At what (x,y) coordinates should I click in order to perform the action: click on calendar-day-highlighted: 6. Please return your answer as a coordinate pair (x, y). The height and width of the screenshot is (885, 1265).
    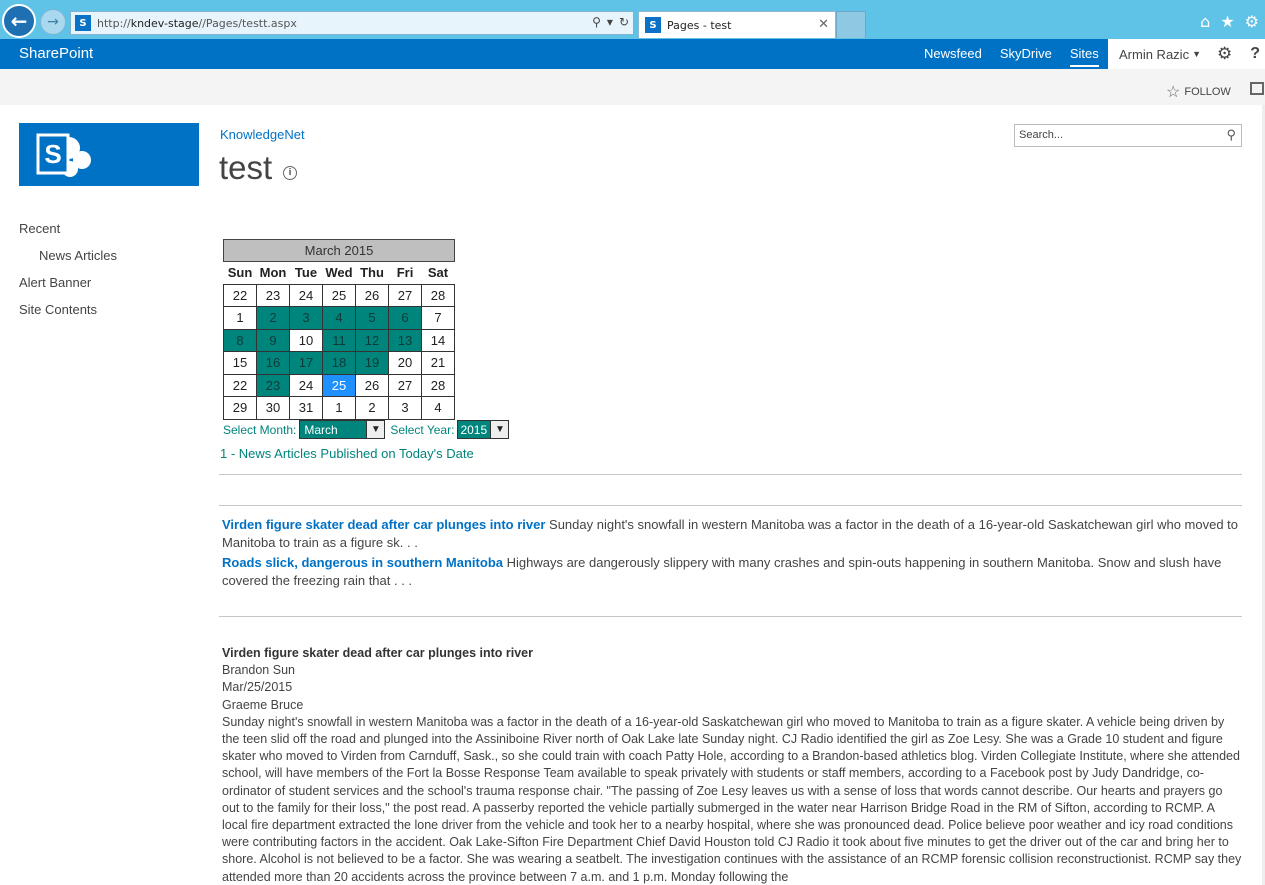
    Looking at the image, I should click on (405, 318).